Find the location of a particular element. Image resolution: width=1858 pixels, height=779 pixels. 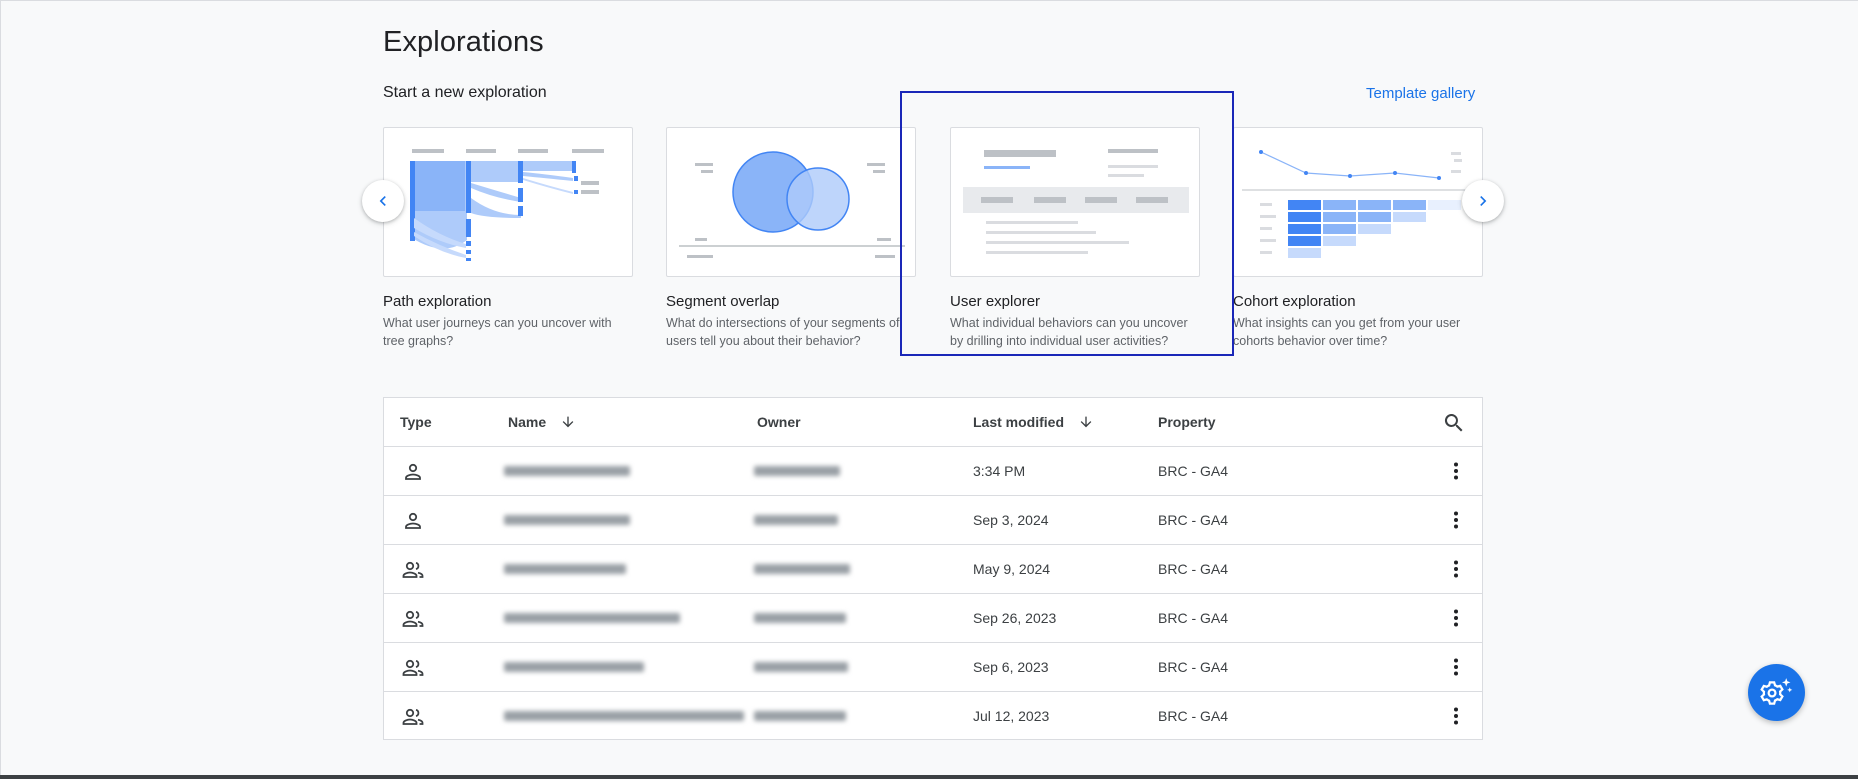

last-modified-cell: Sep 3, 2024 is located at coordinates (1011, 520).